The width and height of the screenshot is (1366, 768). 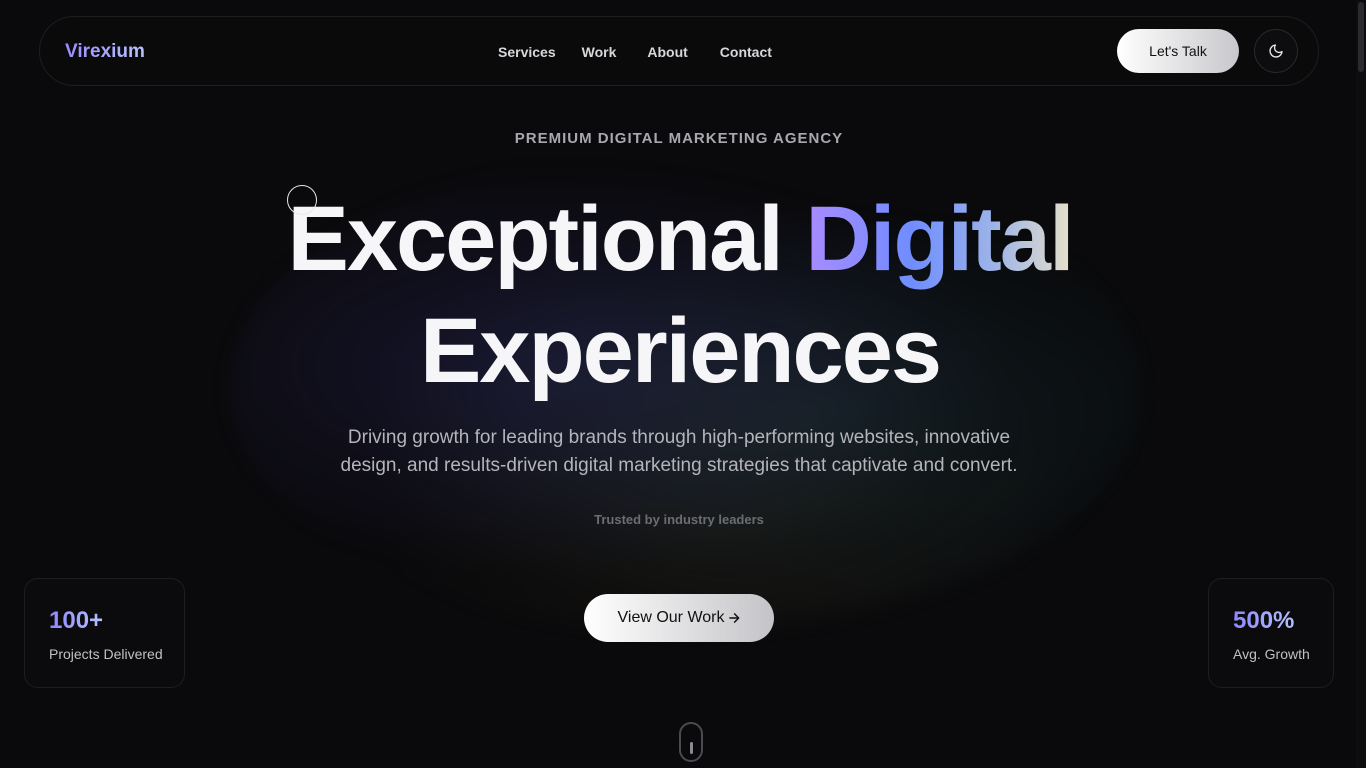 I want to click on nav-links: Services Work About Contact, so click(x=635, y=52).